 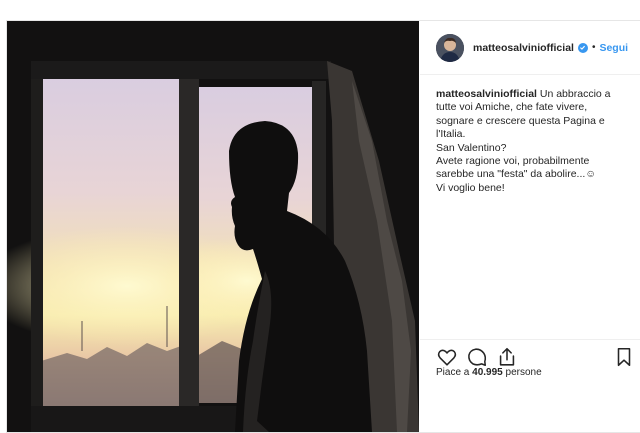 What do you see at coordinates (447, 357) in the screenshot?
I see `heart-icon` at bounding box center [447, 357].